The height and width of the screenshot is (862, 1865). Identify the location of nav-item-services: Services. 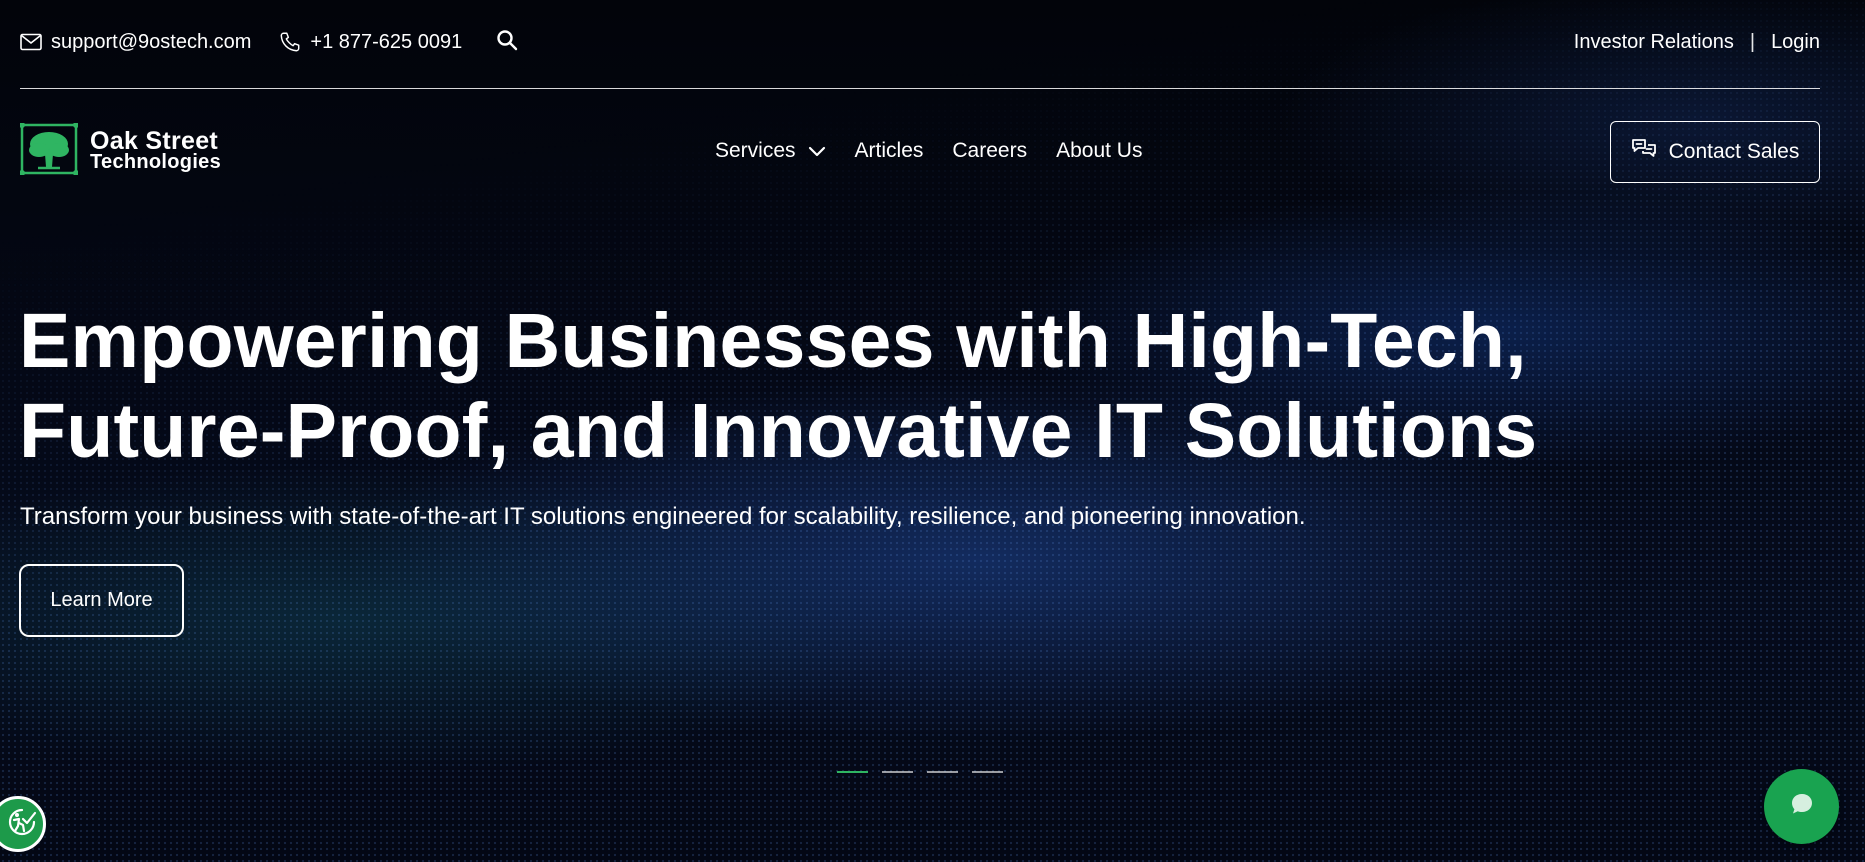
(770, 151).